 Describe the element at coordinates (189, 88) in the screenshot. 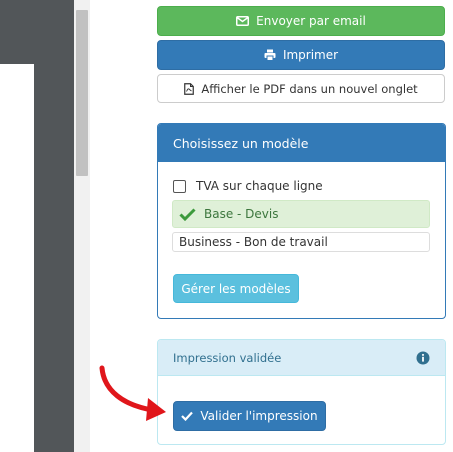

I see `file-pdf-icon` at that location.